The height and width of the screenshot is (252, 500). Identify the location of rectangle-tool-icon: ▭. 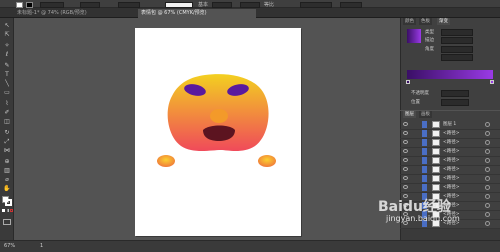
(7, 92).